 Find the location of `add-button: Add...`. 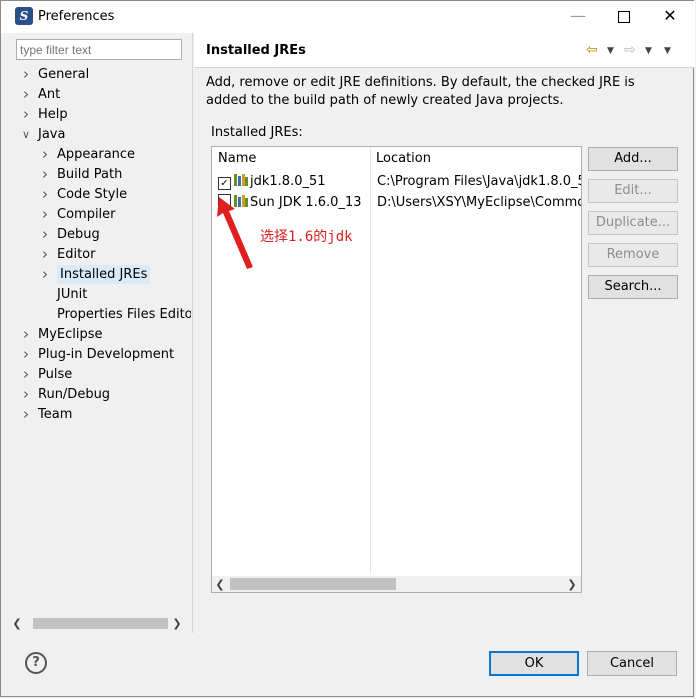

add-button: Add... is located at coordinates (633, 159).